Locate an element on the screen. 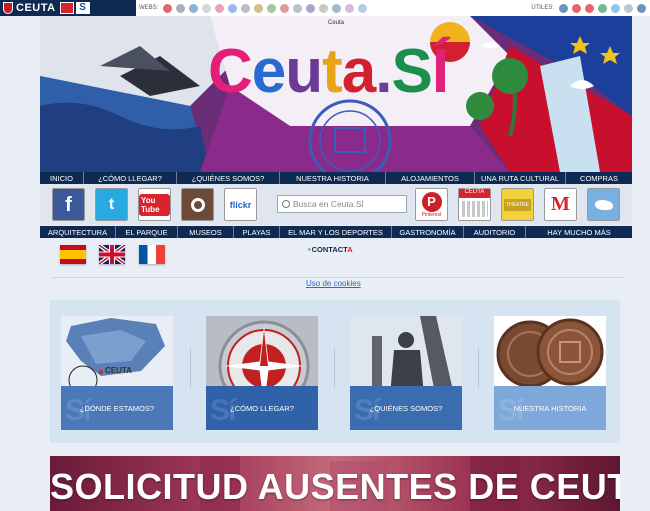 Image resolution: width=650 pixels, height=511 pixels. menu-item-quienes-somos: ¿Quiénes somos? is located at coordinates (228, 178).